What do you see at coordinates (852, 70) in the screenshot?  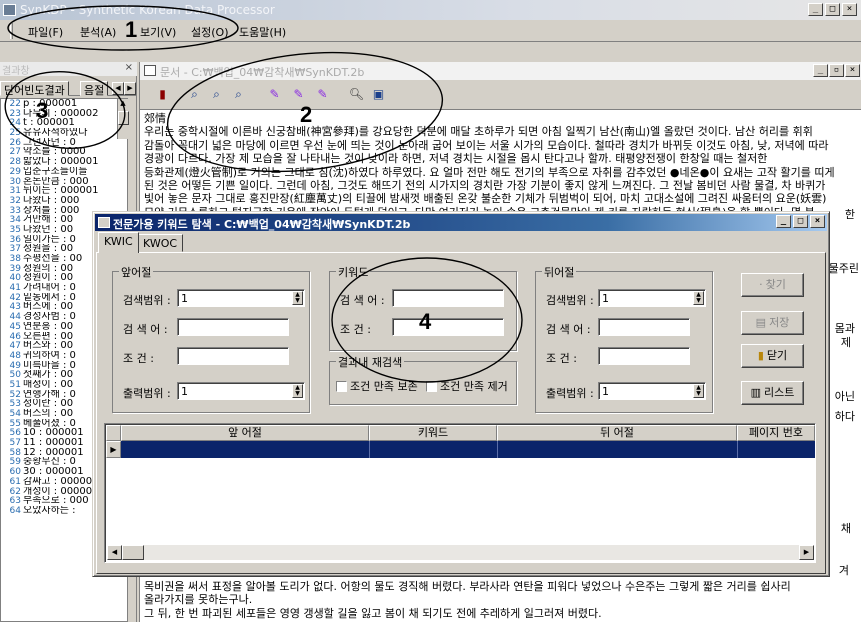 I see `doc-close-button: ×` at bounding box center [852, 70].